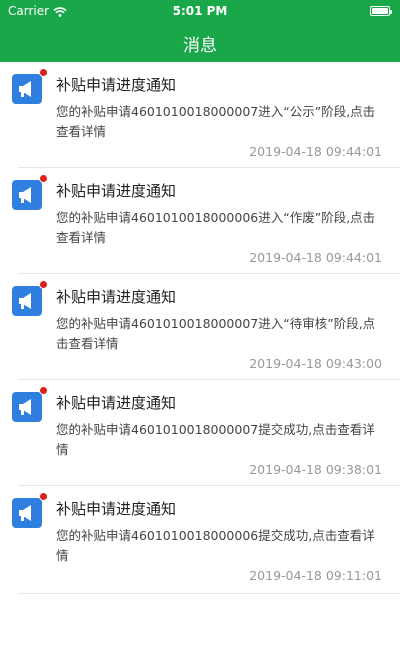  I want to click on app-header: Carrier 5:01 PM 消息, so click(200, 31).